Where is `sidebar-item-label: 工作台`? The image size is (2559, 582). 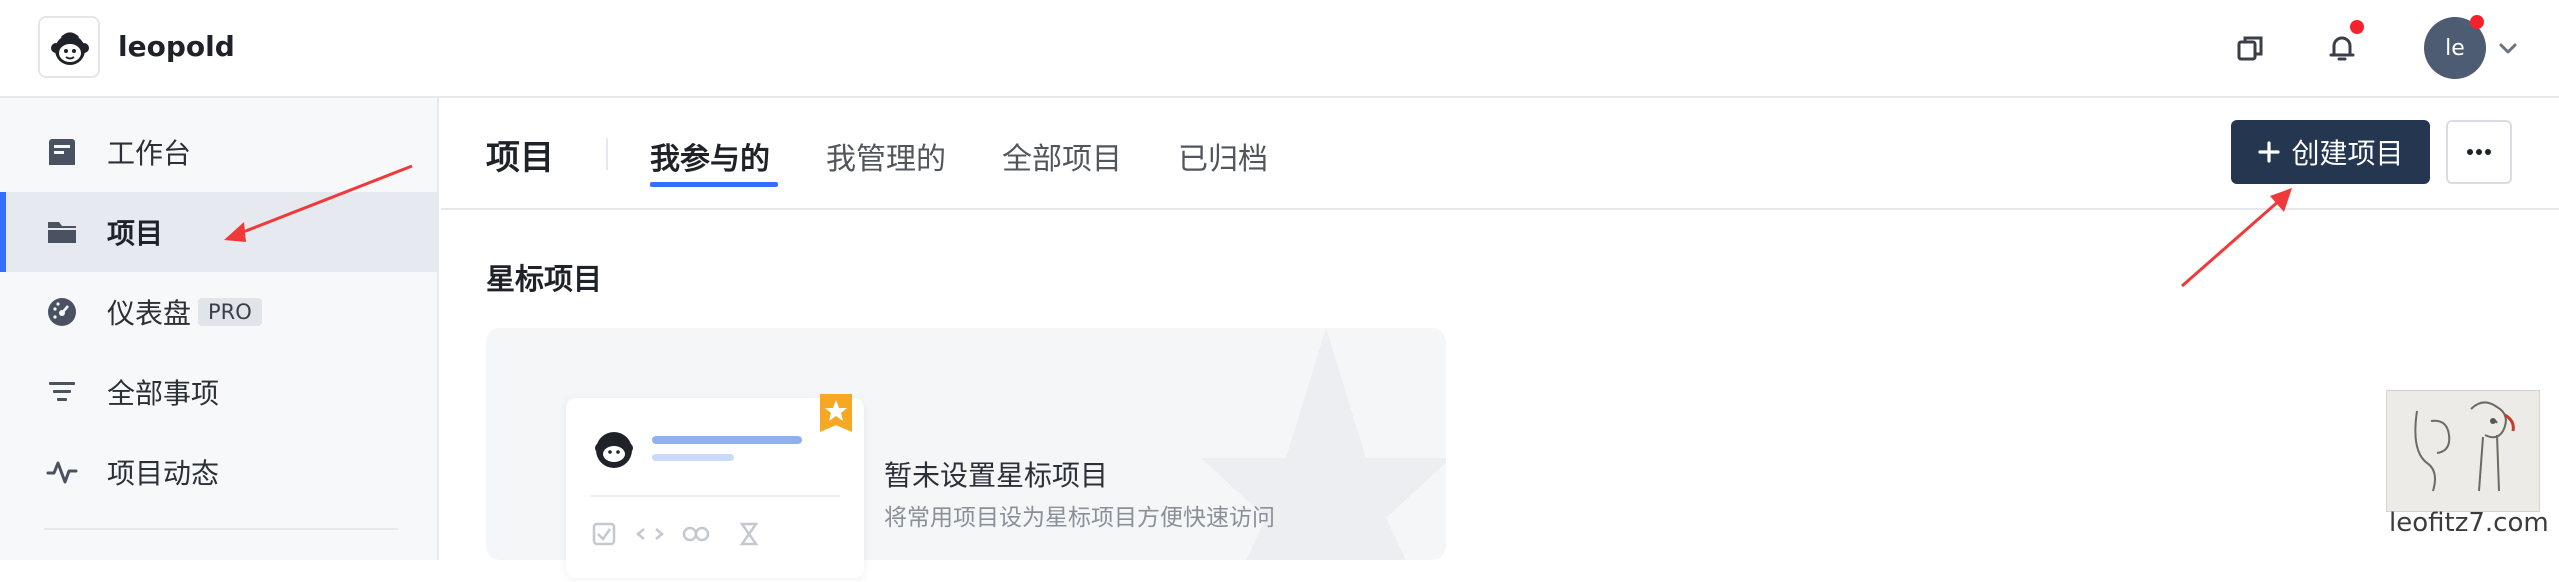
sidebar-item-label: 工作台 is located at coordinates (149, 153).